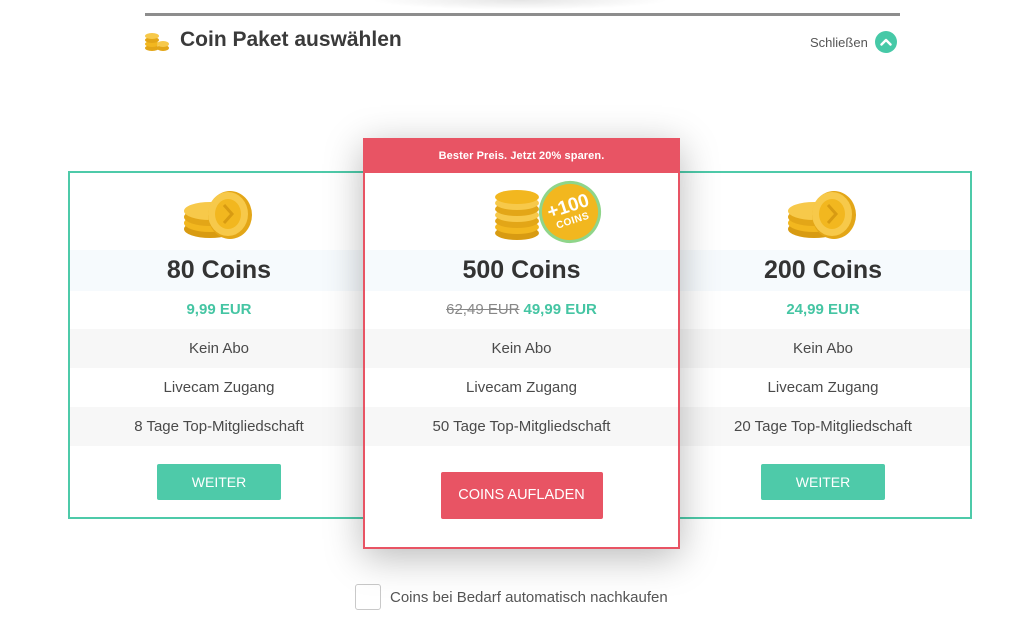  I want to click on feature-item: 8 Tage Top-Mitgliedschaft, so click(219, 426).